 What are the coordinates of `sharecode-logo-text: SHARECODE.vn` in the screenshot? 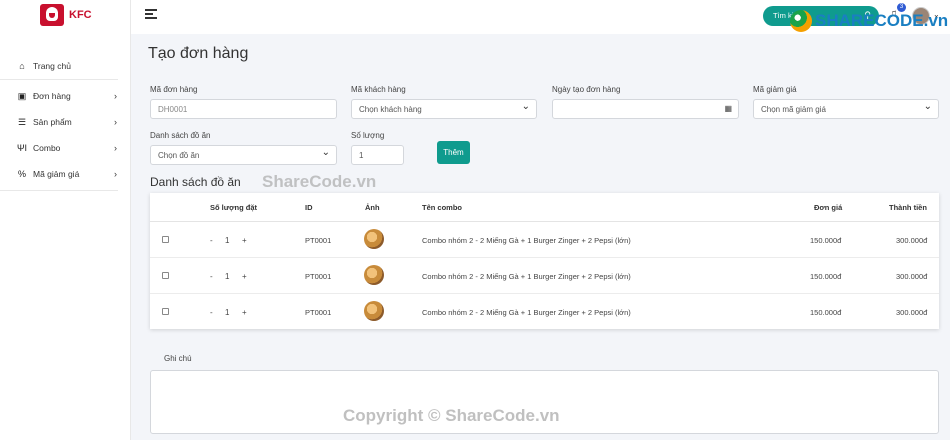 It's located at (882, 20).